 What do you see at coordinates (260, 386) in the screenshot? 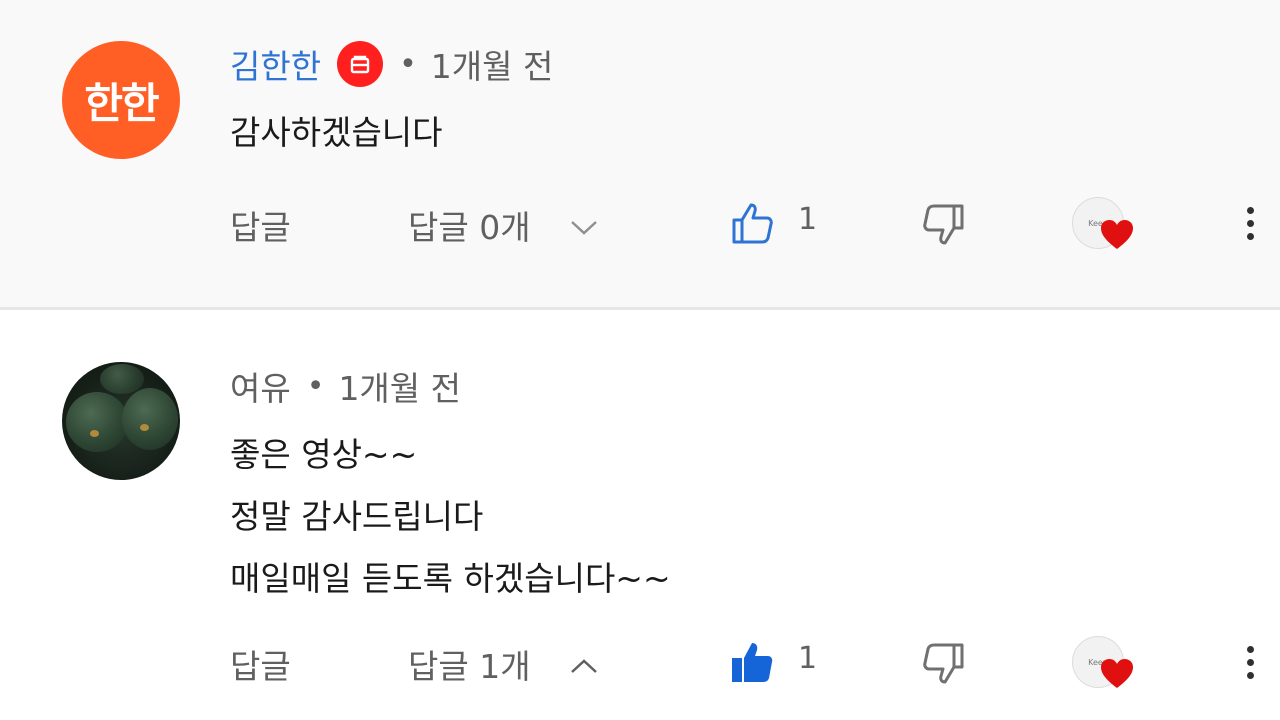
I see `author-name: 여유` at bounding box center [260, 386].